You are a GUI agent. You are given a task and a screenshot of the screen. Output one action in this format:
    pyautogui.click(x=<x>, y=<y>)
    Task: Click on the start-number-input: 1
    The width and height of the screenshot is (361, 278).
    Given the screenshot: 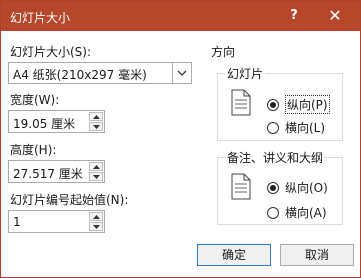 What is the action you would take?
    pyautogui.click(x=17, y=222)
    